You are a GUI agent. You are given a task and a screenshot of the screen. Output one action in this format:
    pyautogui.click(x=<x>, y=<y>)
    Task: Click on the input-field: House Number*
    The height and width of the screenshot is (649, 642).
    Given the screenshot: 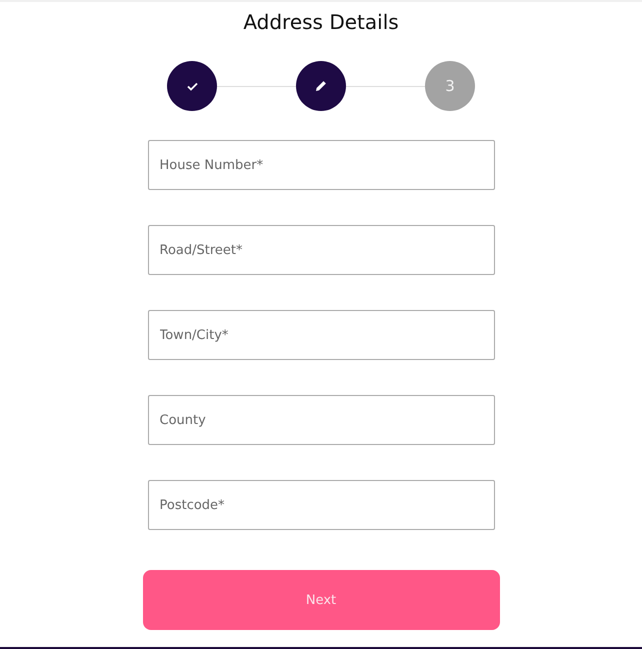 What is the action you would take?
    pyautogui.click(x=321, y=165)
    